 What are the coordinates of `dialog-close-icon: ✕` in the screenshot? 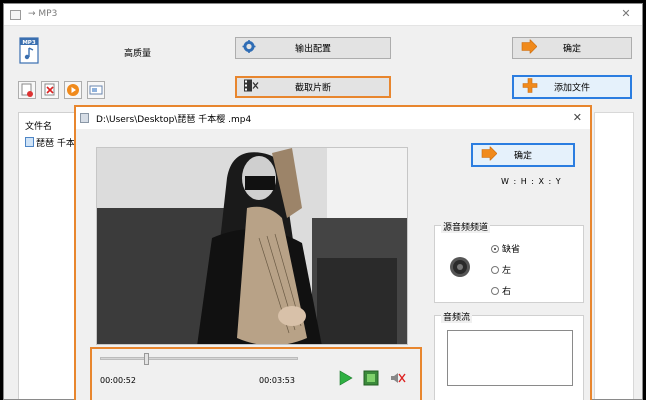 It's located at (577, 117).